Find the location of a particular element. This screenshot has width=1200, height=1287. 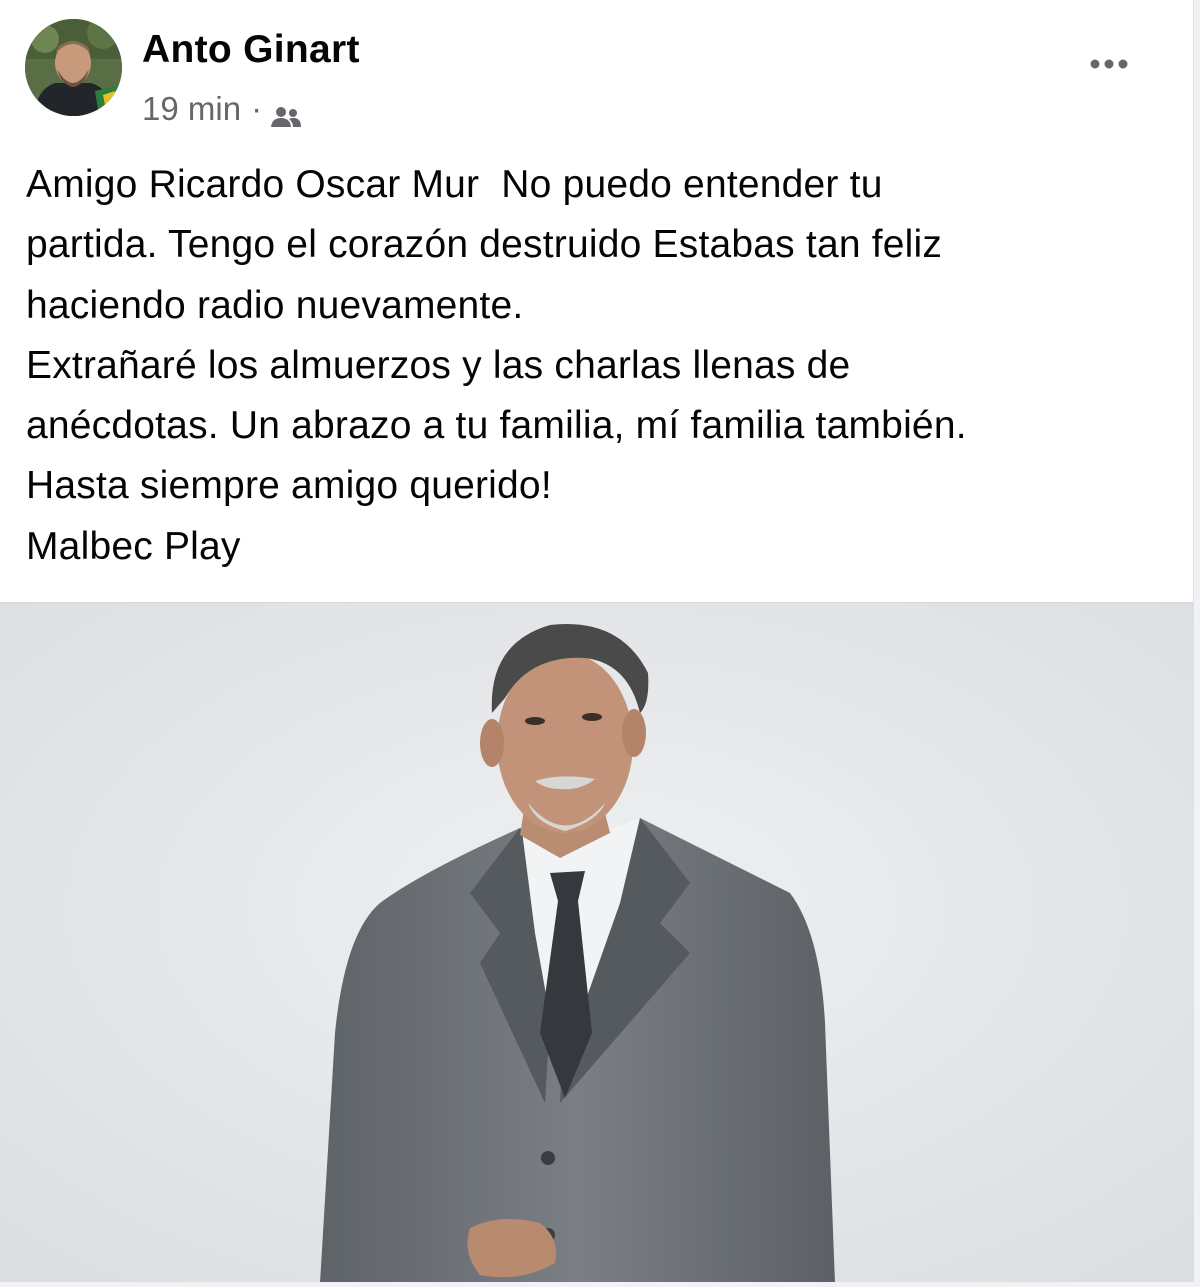

post-timestamp: 19 min is located at coordinates (191, 109).